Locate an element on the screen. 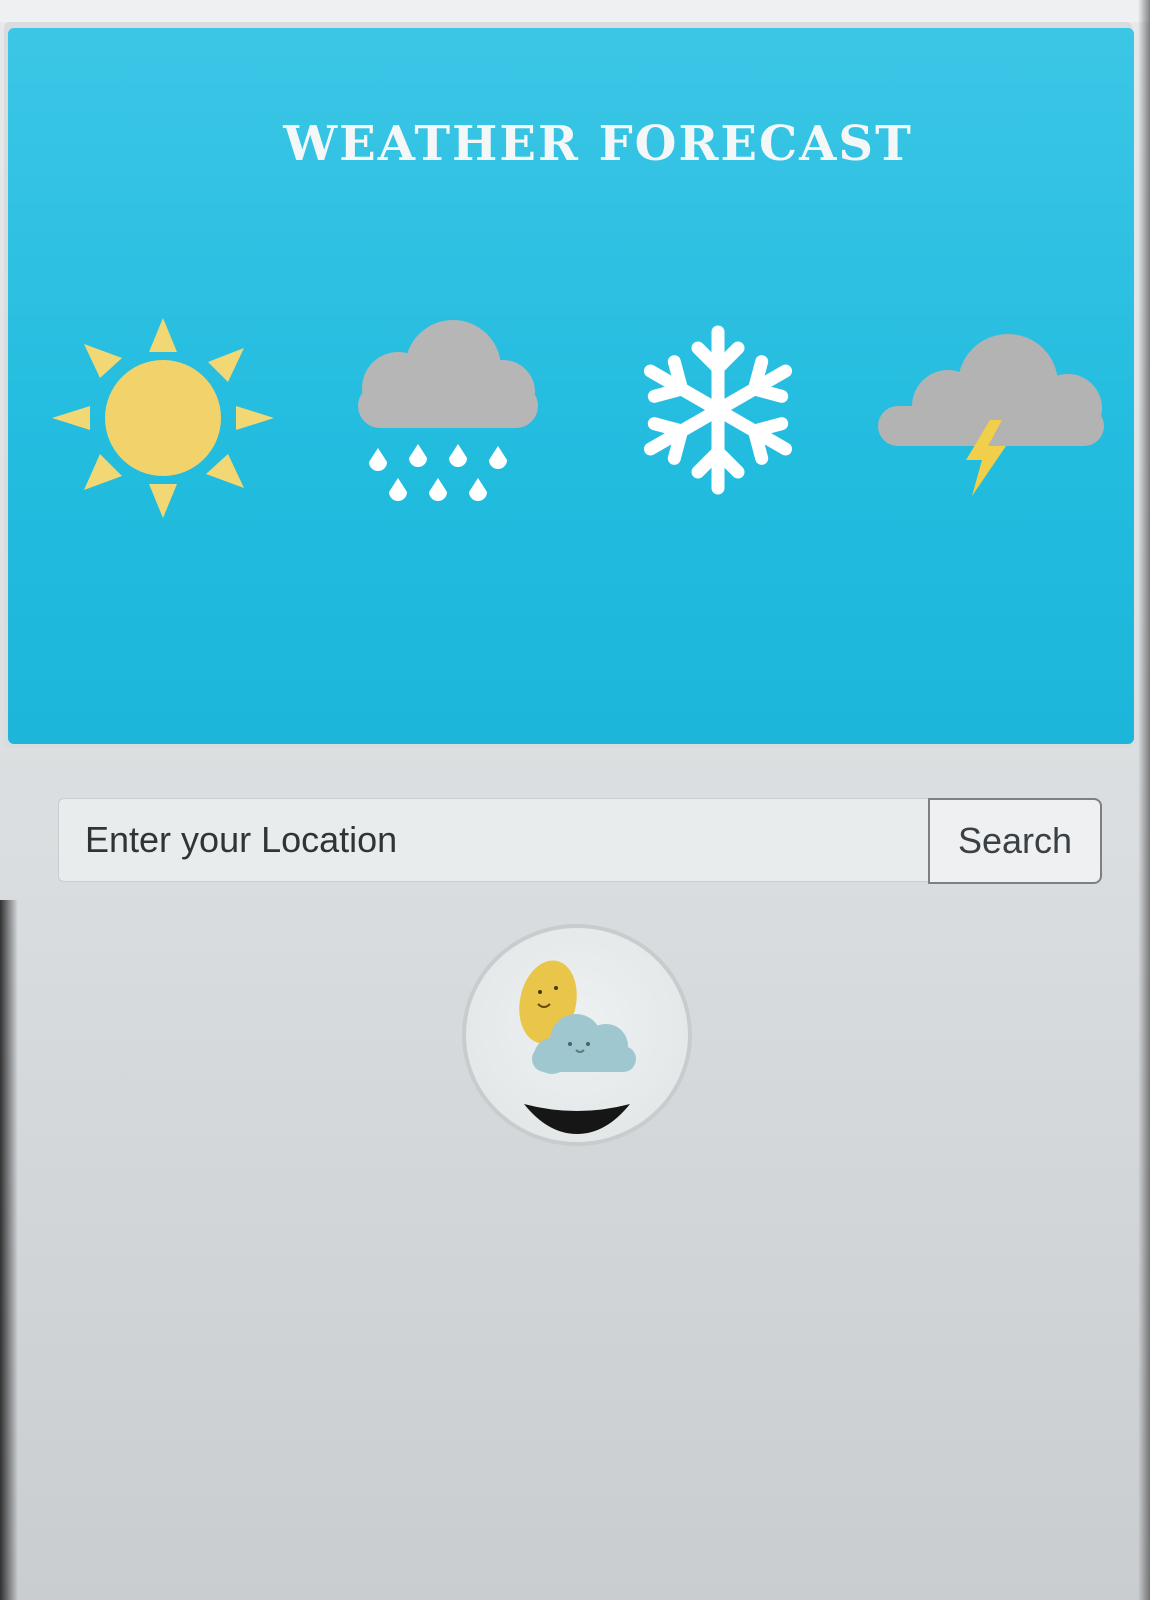  location-search-bar: Search is located at coordinates (580, 841).